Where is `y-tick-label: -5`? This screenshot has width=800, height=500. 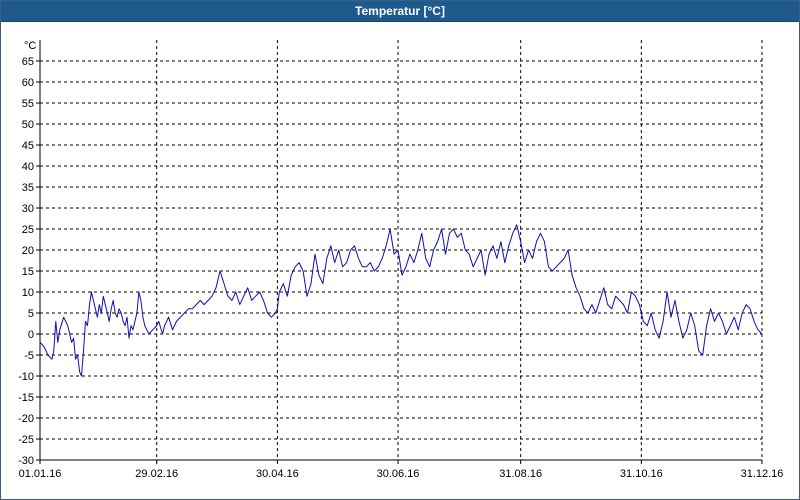
y-tick-label: -5 is located at coordinates (29, 356).